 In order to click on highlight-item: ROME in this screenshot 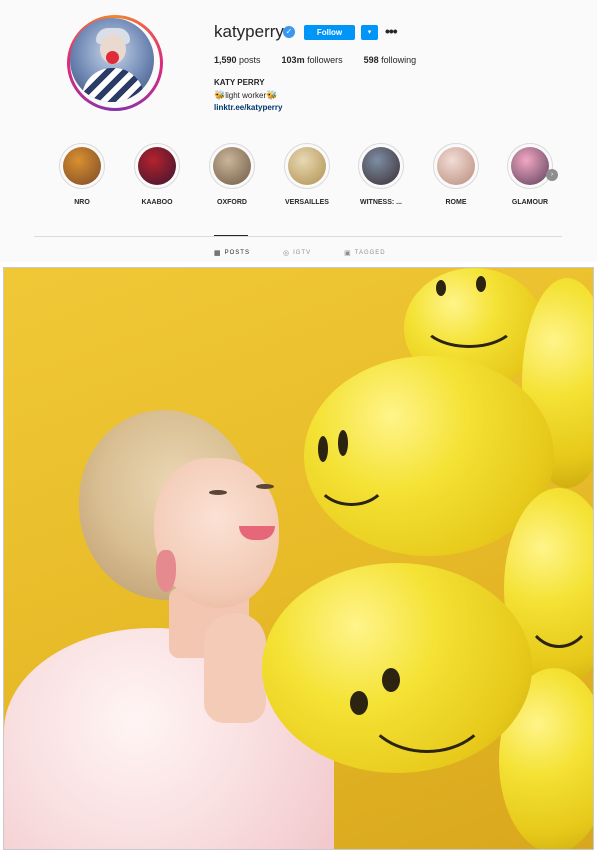, I will do `click(456, 174)`.